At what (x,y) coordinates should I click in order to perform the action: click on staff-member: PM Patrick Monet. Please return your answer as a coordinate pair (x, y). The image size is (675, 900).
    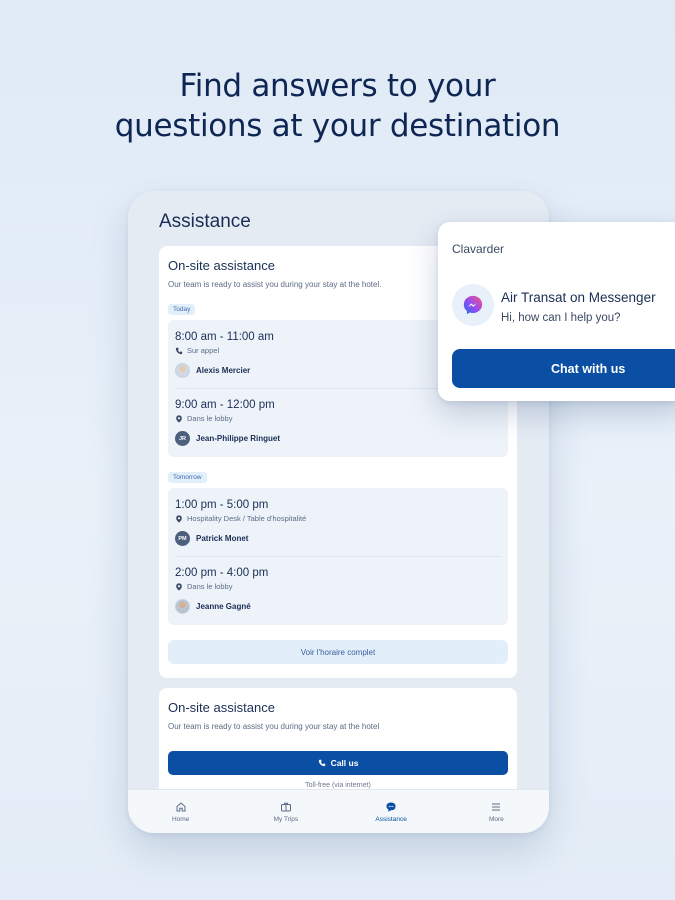
    Looking at the image, I should click on (335, 538).